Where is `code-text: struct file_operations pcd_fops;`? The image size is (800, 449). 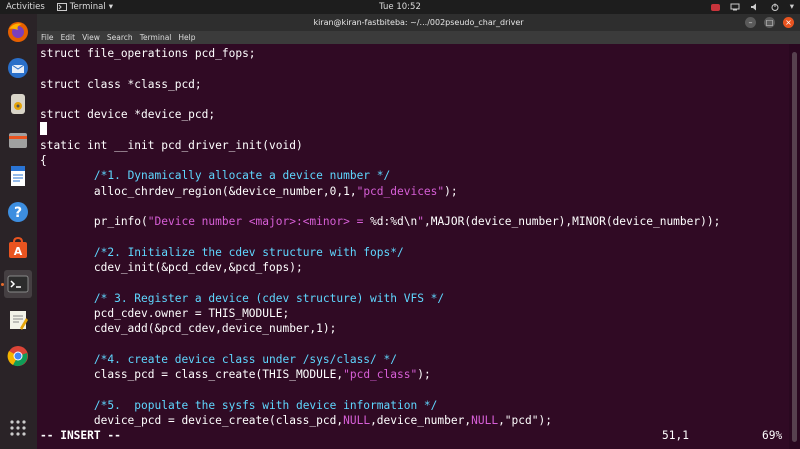 code-text: struct file_operations pcd_fops; is located at coordinates (148, 53).